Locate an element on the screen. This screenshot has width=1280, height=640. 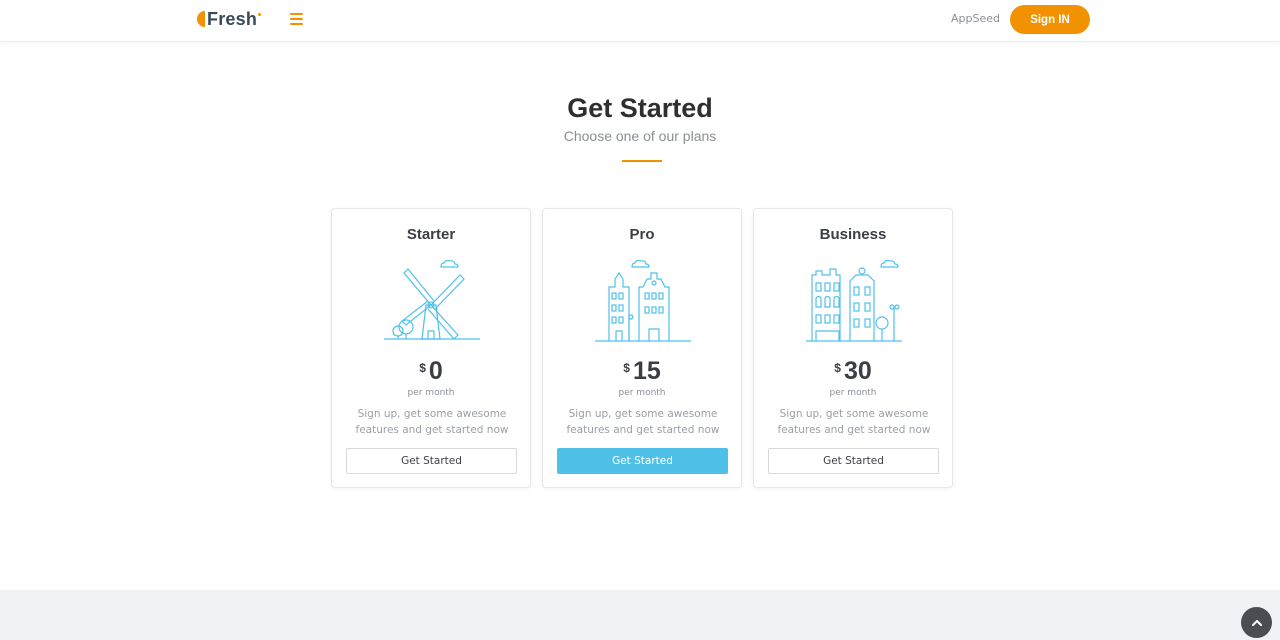
get-started-button-business: Get Started is located at coordinates (853, 461).